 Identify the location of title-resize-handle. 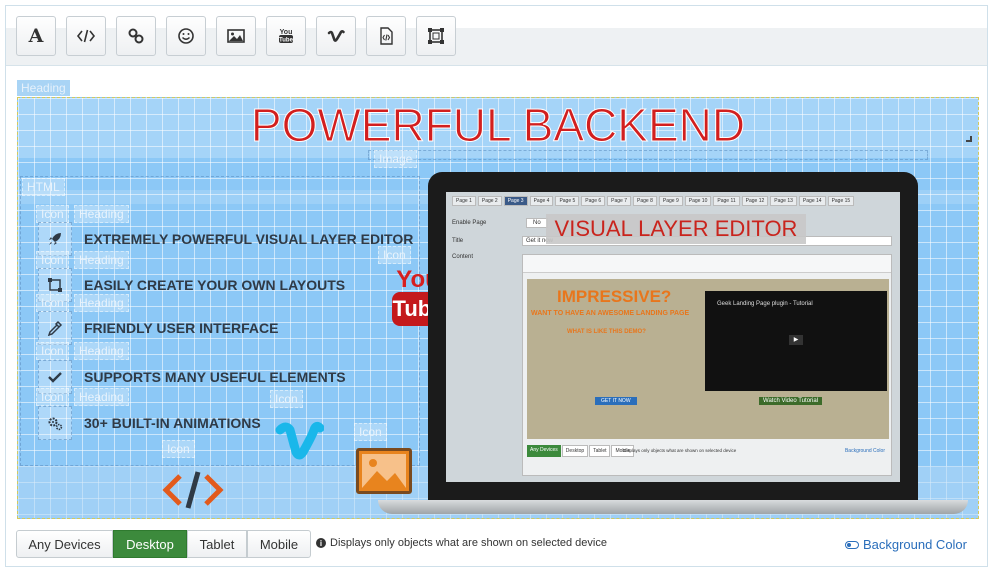
(969, 139).